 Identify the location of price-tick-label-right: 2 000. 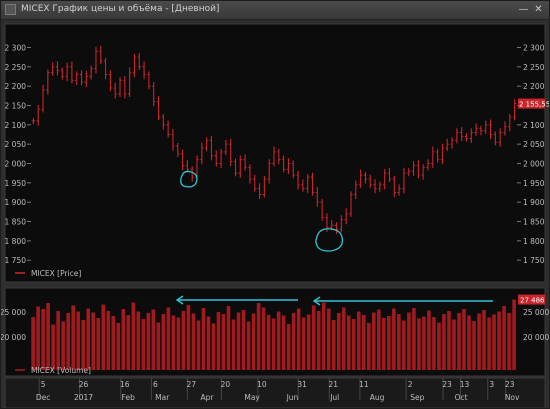
(534, 164).